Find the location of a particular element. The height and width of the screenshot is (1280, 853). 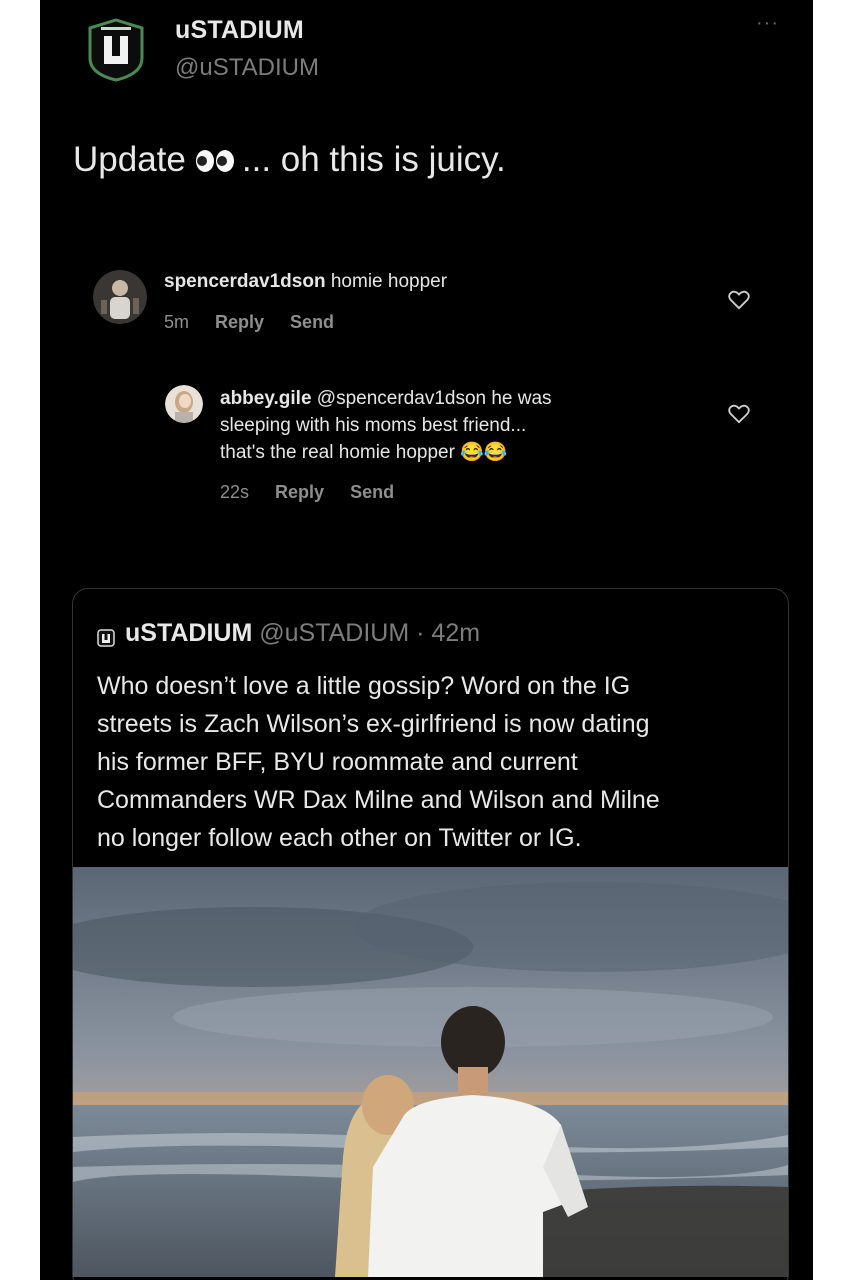

comment-1-time: 5m is located at coordinates (177, 322).